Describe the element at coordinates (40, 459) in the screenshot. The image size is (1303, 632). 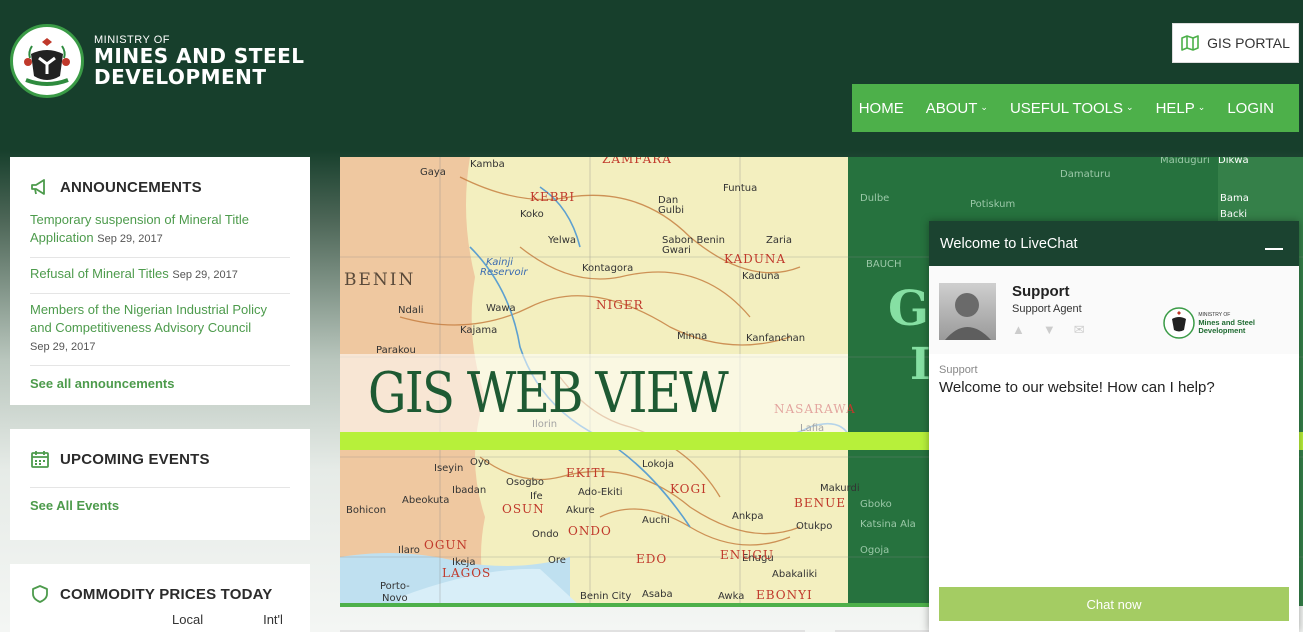
I see `calendar-icon` at that location.